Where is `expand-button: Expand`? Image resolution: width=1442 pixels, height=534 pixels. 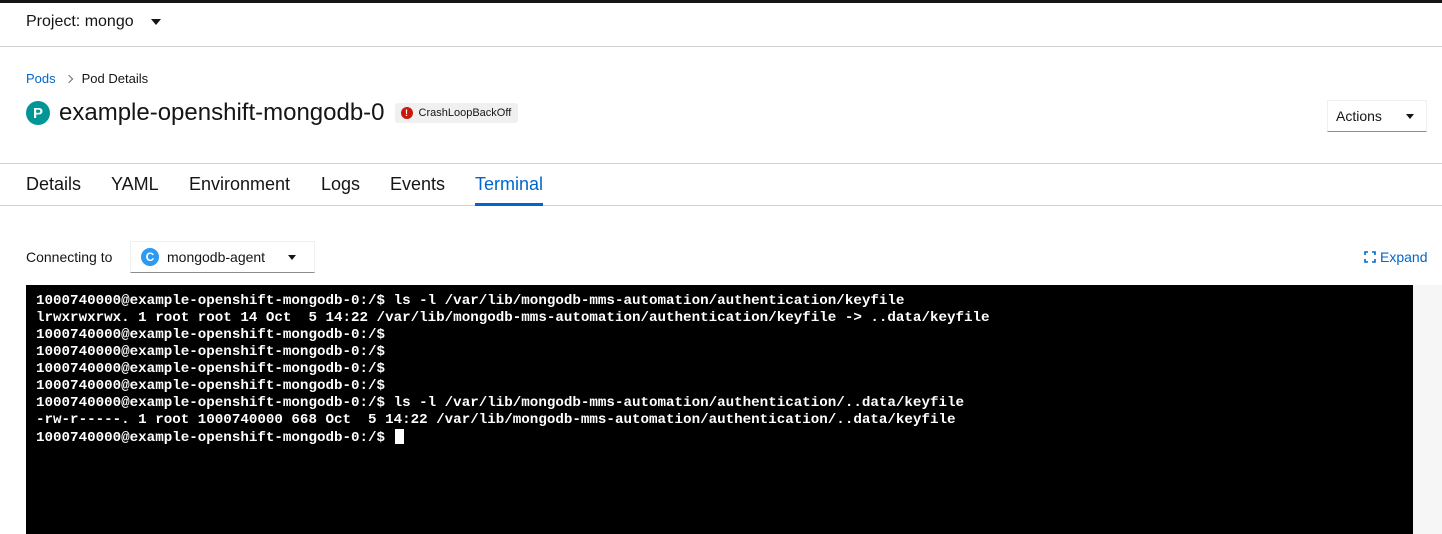 expand-button: Expand is located at coordinates (1395, 257).